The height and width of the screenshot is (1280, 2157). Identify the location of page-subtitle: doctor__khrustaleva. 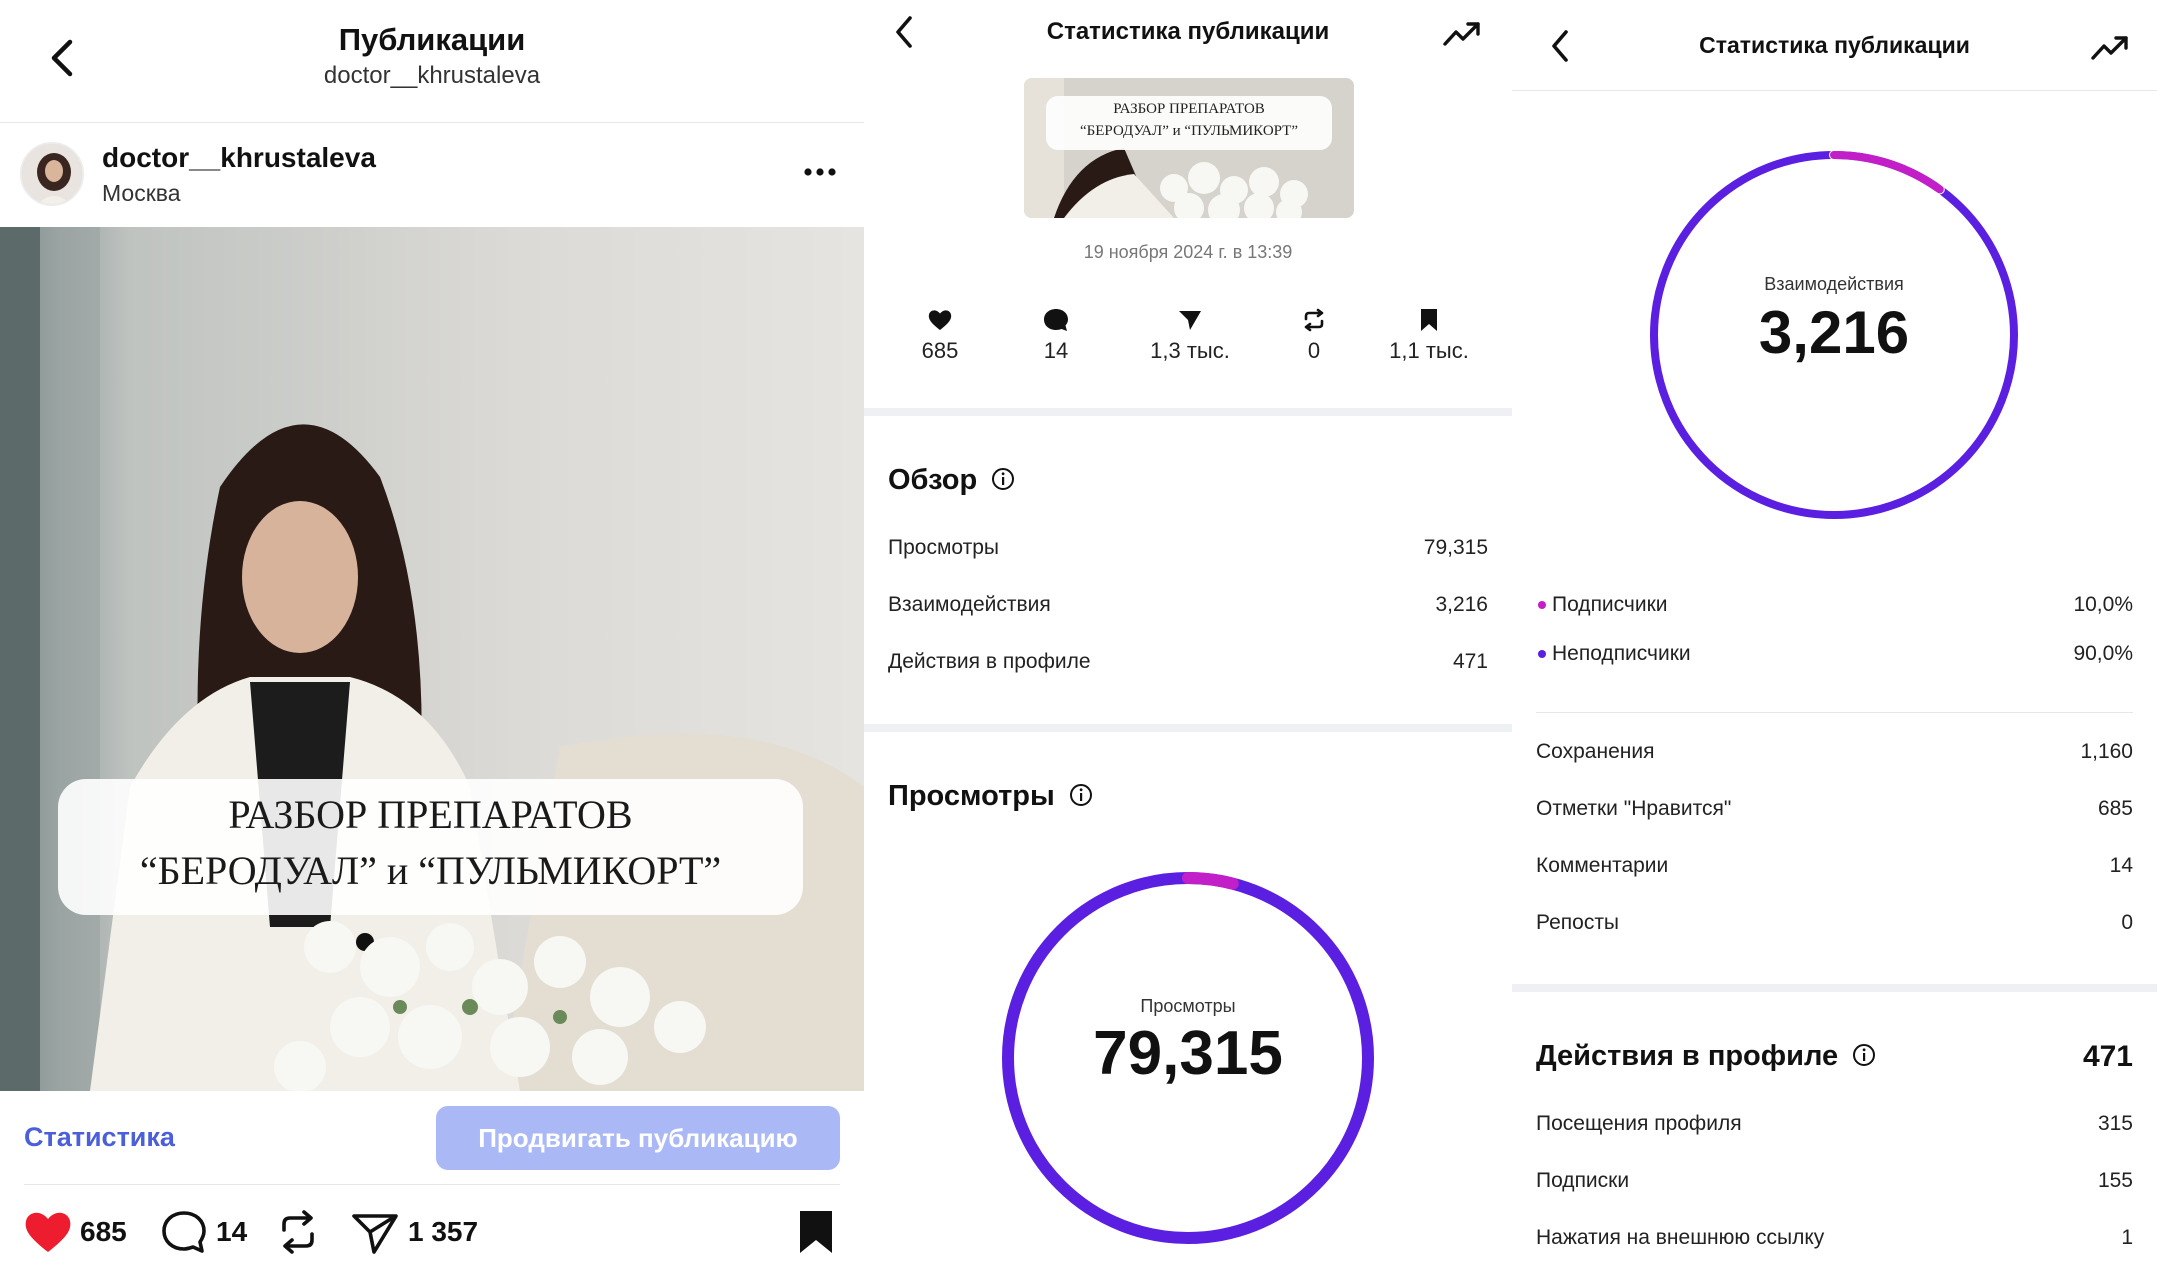
(432, 75).